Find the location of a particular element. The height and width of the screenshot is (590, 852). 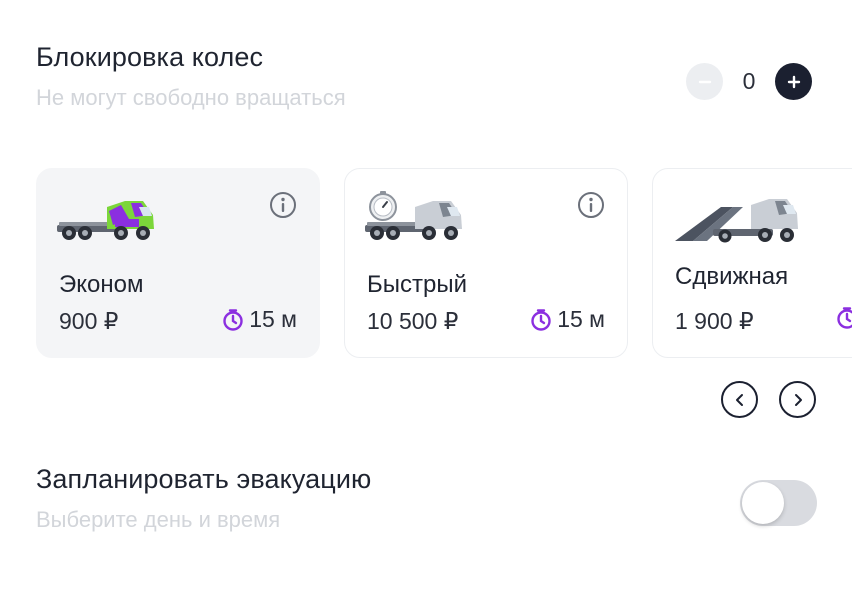

tariff-card-econom: Эконом 900 ₽ 15 м is located at coordinates (178, 263).